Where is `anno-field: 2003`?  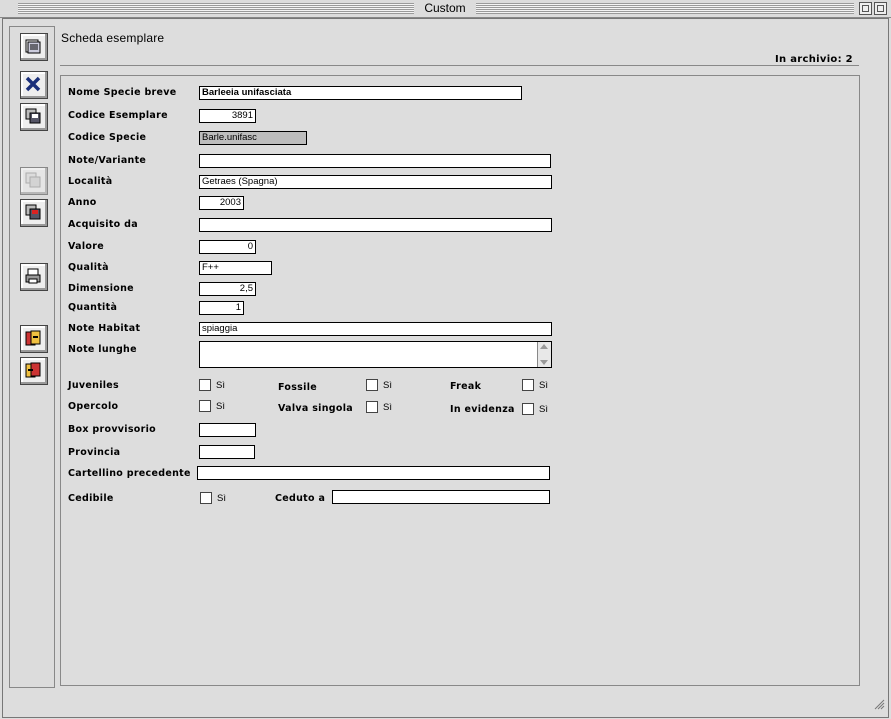 anno-field: 2003 is located at coordinates (221, 203).